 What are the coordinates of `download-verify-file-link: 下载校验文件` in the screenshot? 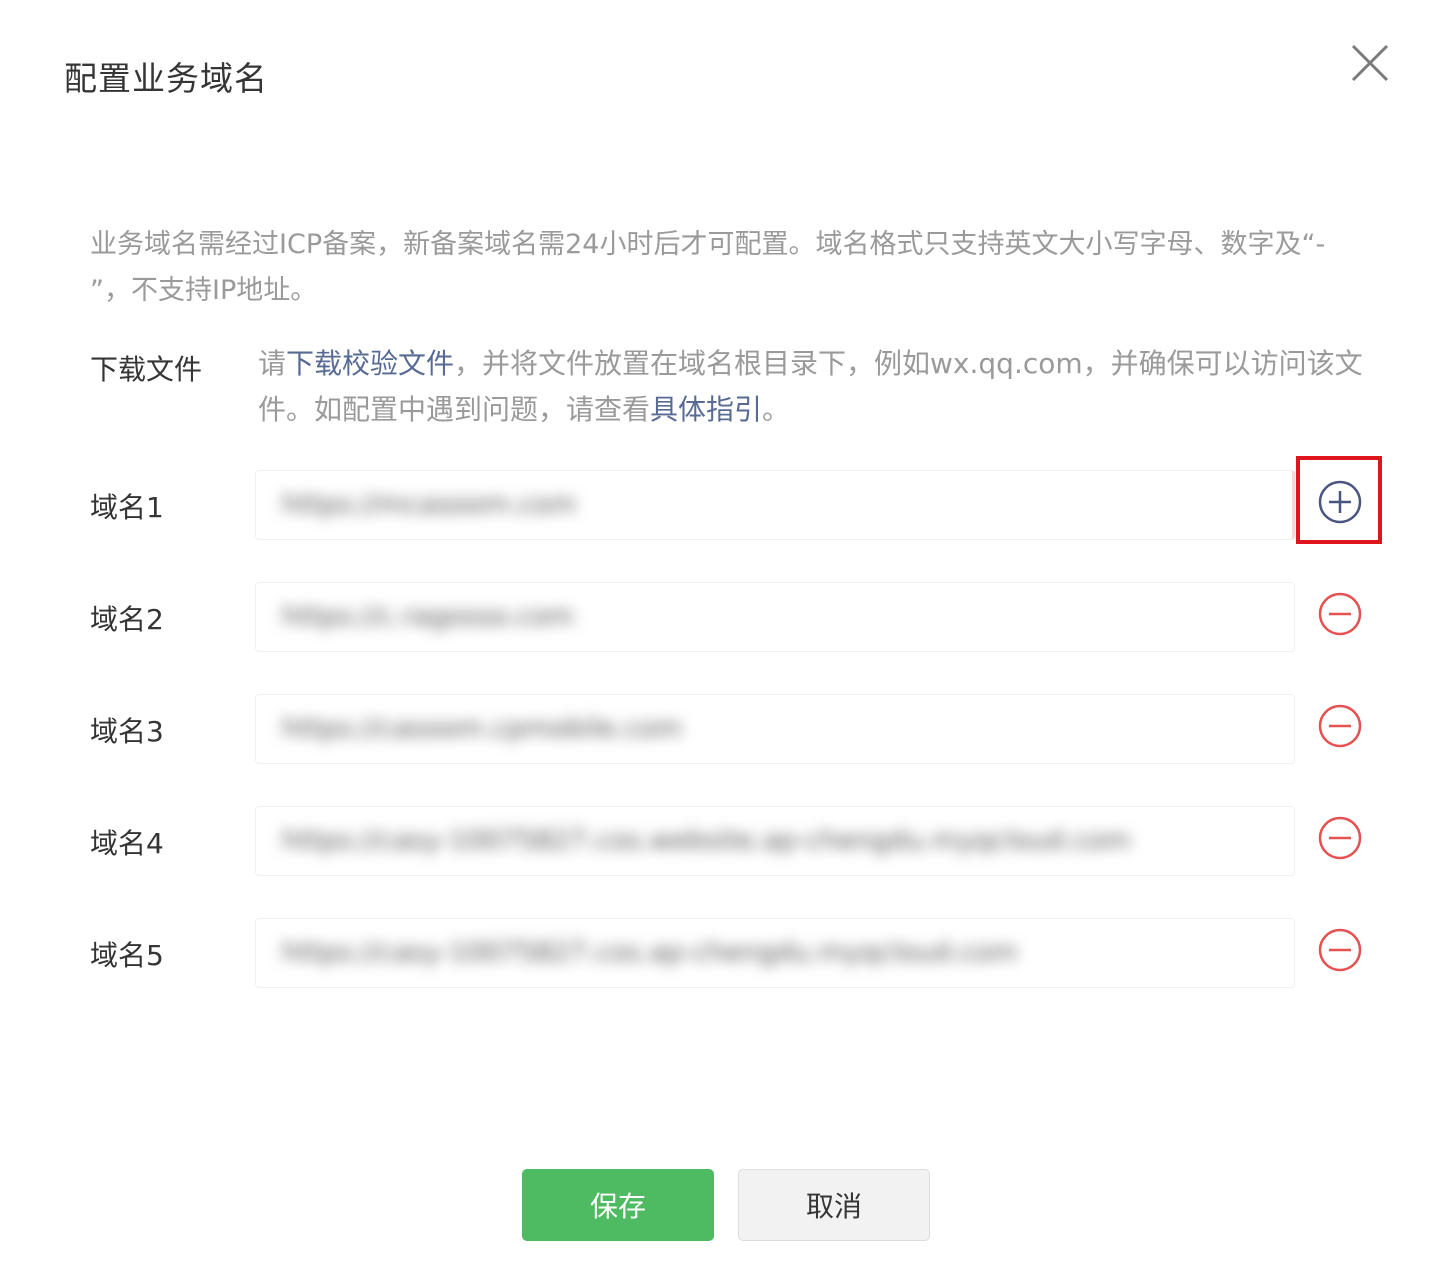 It's located at (370, 363).